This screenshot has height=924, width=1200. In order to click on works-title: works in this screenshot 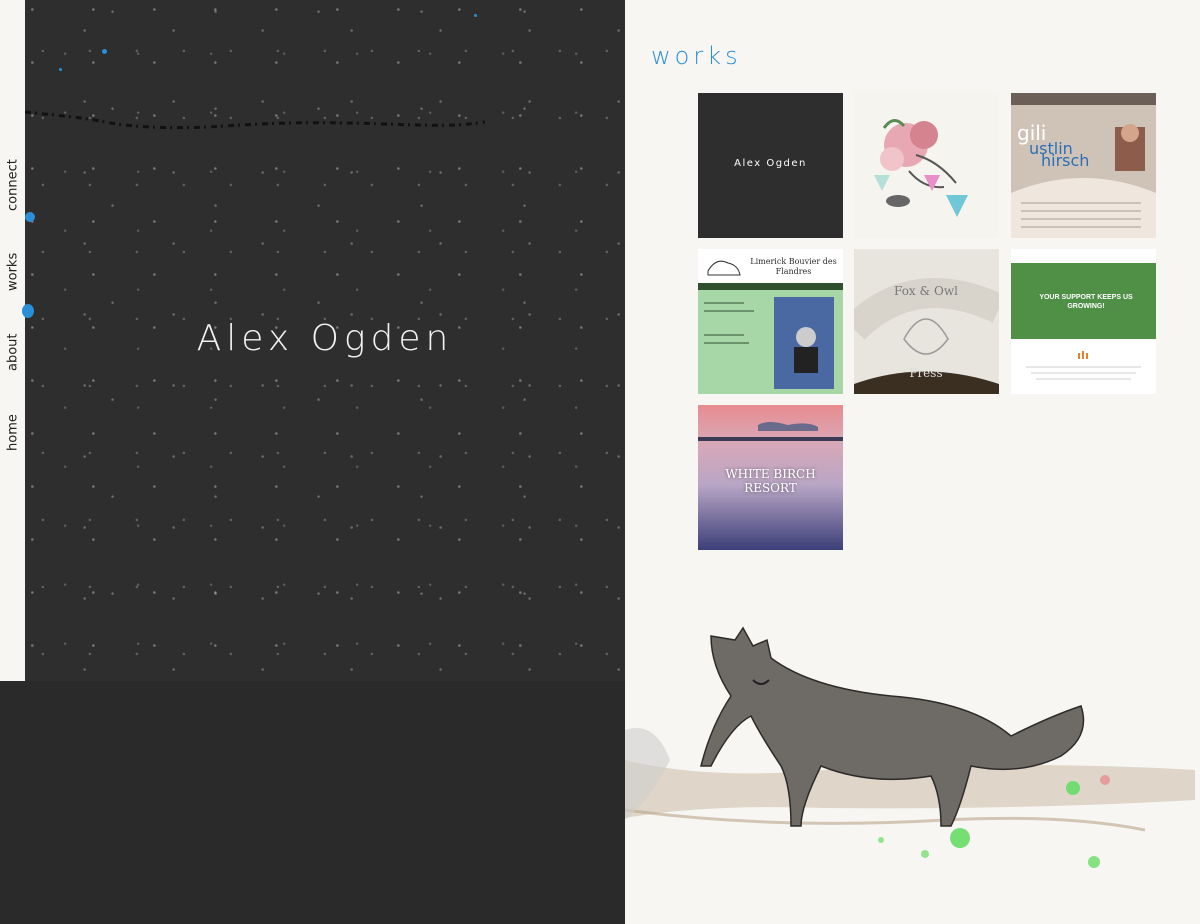, I will do `click(696, 56)`.